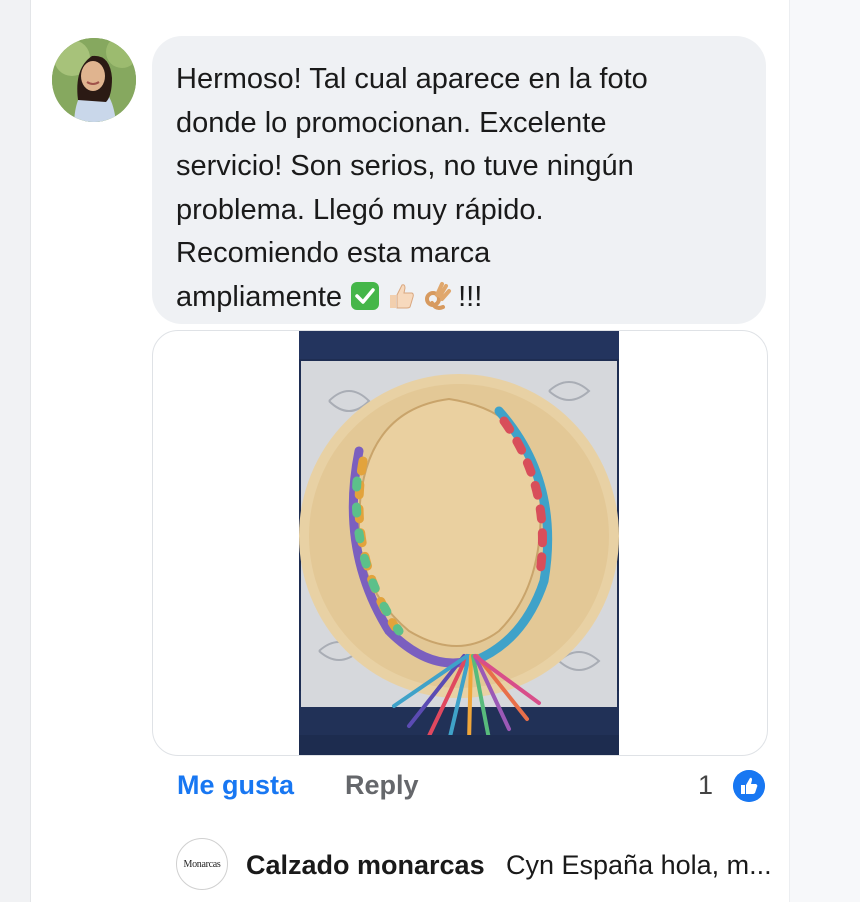 This screenshot has width=860, height=902. What do you see at coordinates (412, 79) in the screenshot?
I see `comment-line: Hermoso! Tal cual aparece en la foto` at bounding box center [412, 79].